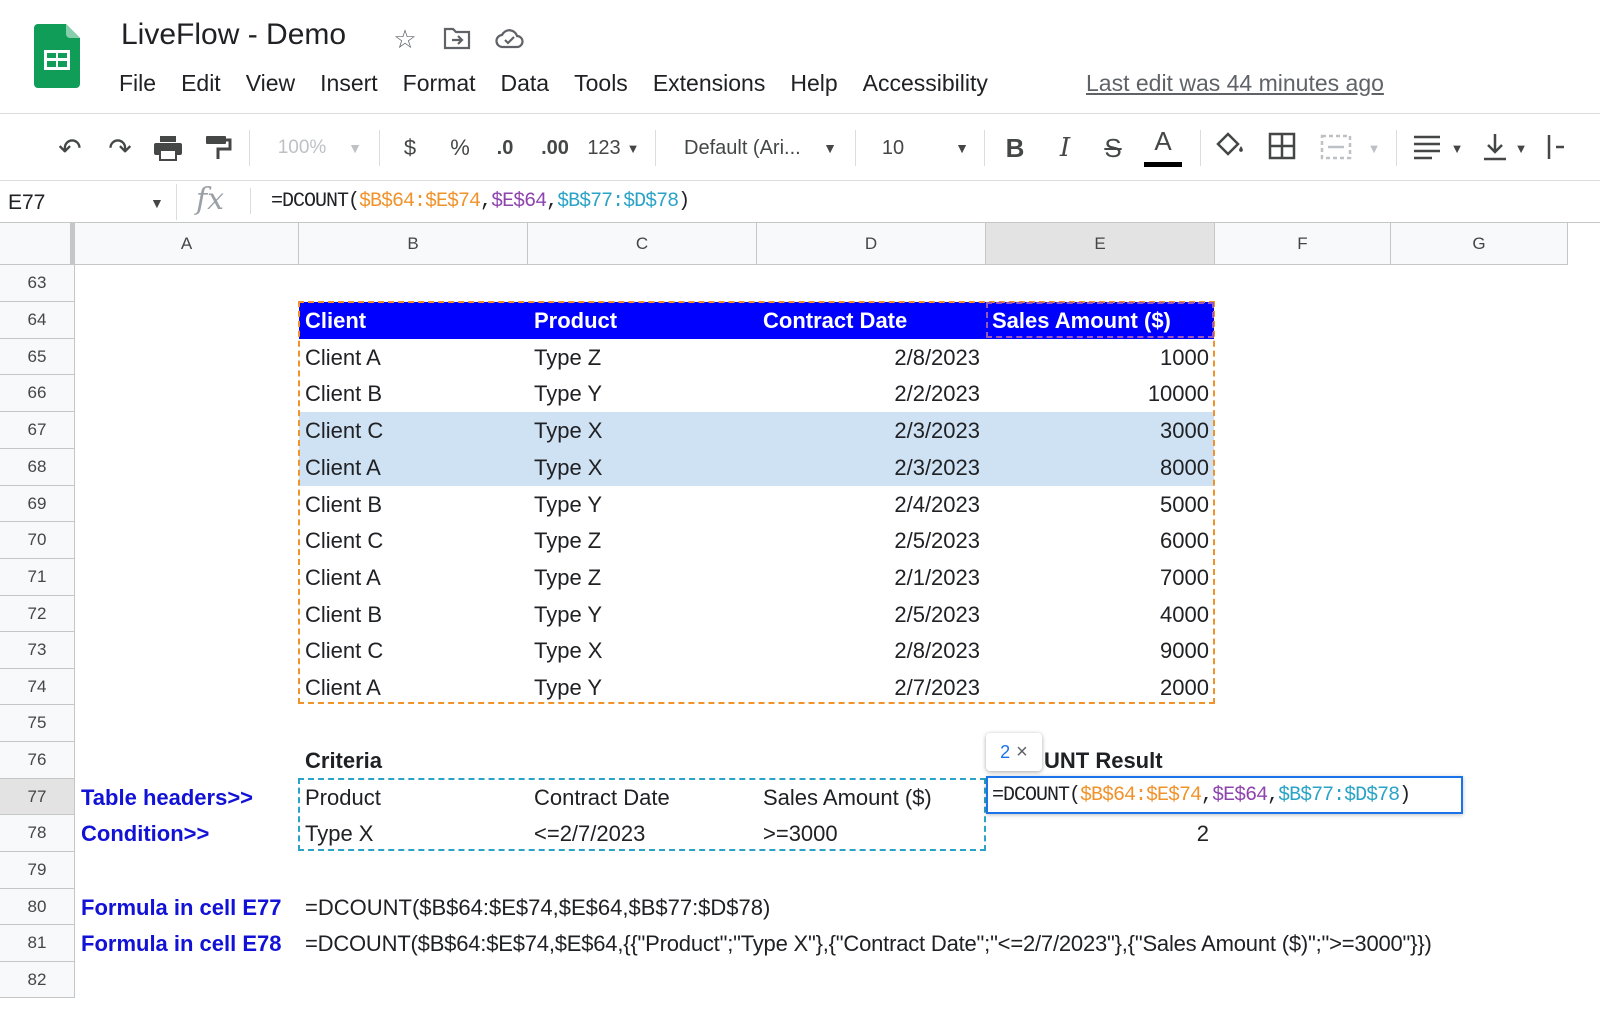 The width and height of the screenshot is (1600, 1019). What do you see at coordinates (1103, 760) in the screenshot?
I see `result-title: UNT Result` at bounding box center [1103, 760].